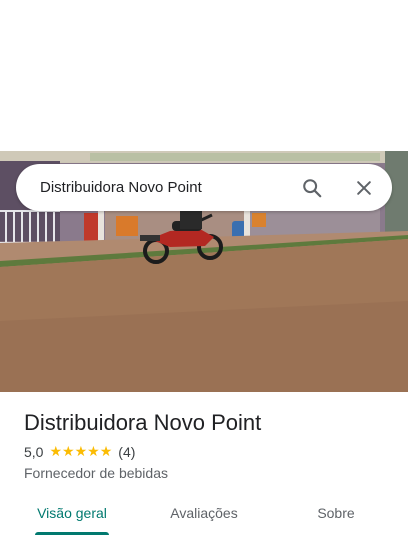 The width and height of the screenshot is (408, 544). Describe the element at coordinates (34, 452) in the screenshot. I see `rating-value: 5,0` at that location.